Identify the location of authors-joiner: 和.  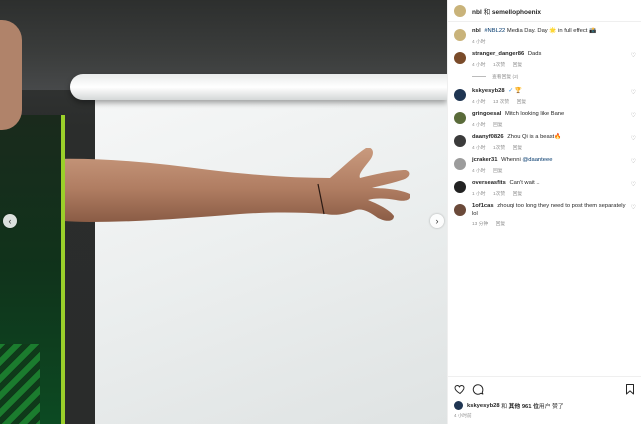
(487, 12).